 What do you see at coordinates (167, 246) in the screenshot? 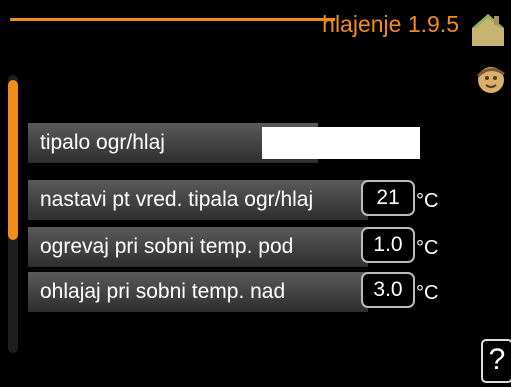
I see `menu-item-label: ogrevaj pri sobni temp. pod` at bounding box center [167, 246].